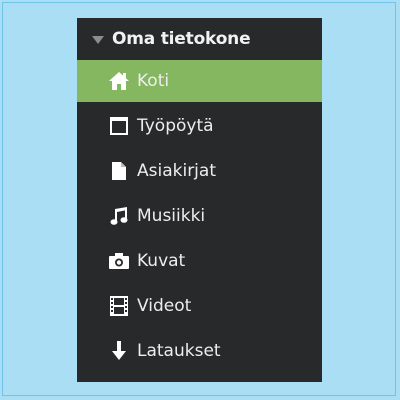 The width and height of the screenshot is (400, 400). I want to click on sidebar-item-music: Musiikki, so click(199, 216).